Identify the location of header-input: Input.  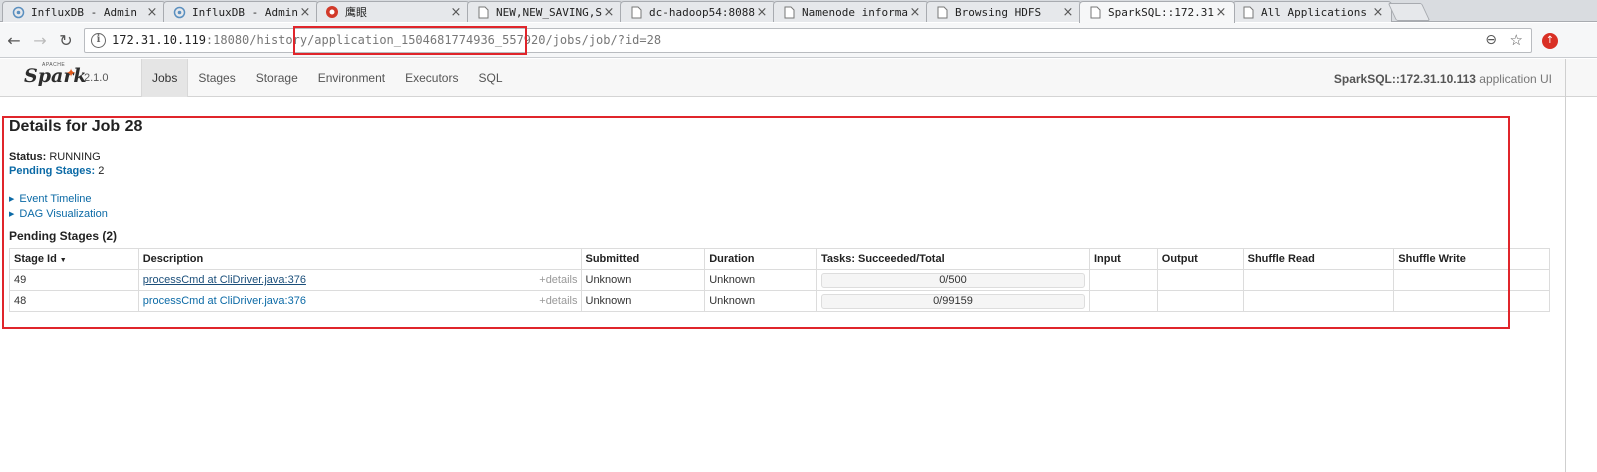
(1123, 259).